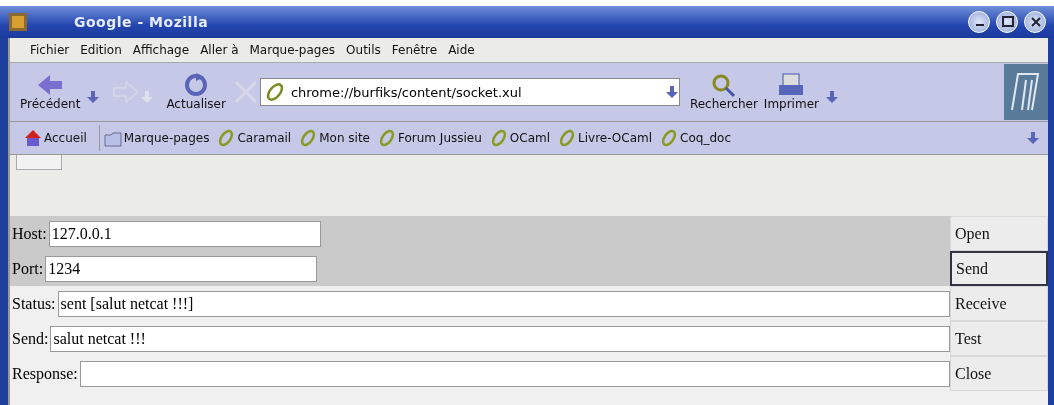 The width and height of the screenshot is (1054, 405). Describe the element at coordinates (55, 138) in the screenshot. I see `bookmark-item: Accueil` at that location.